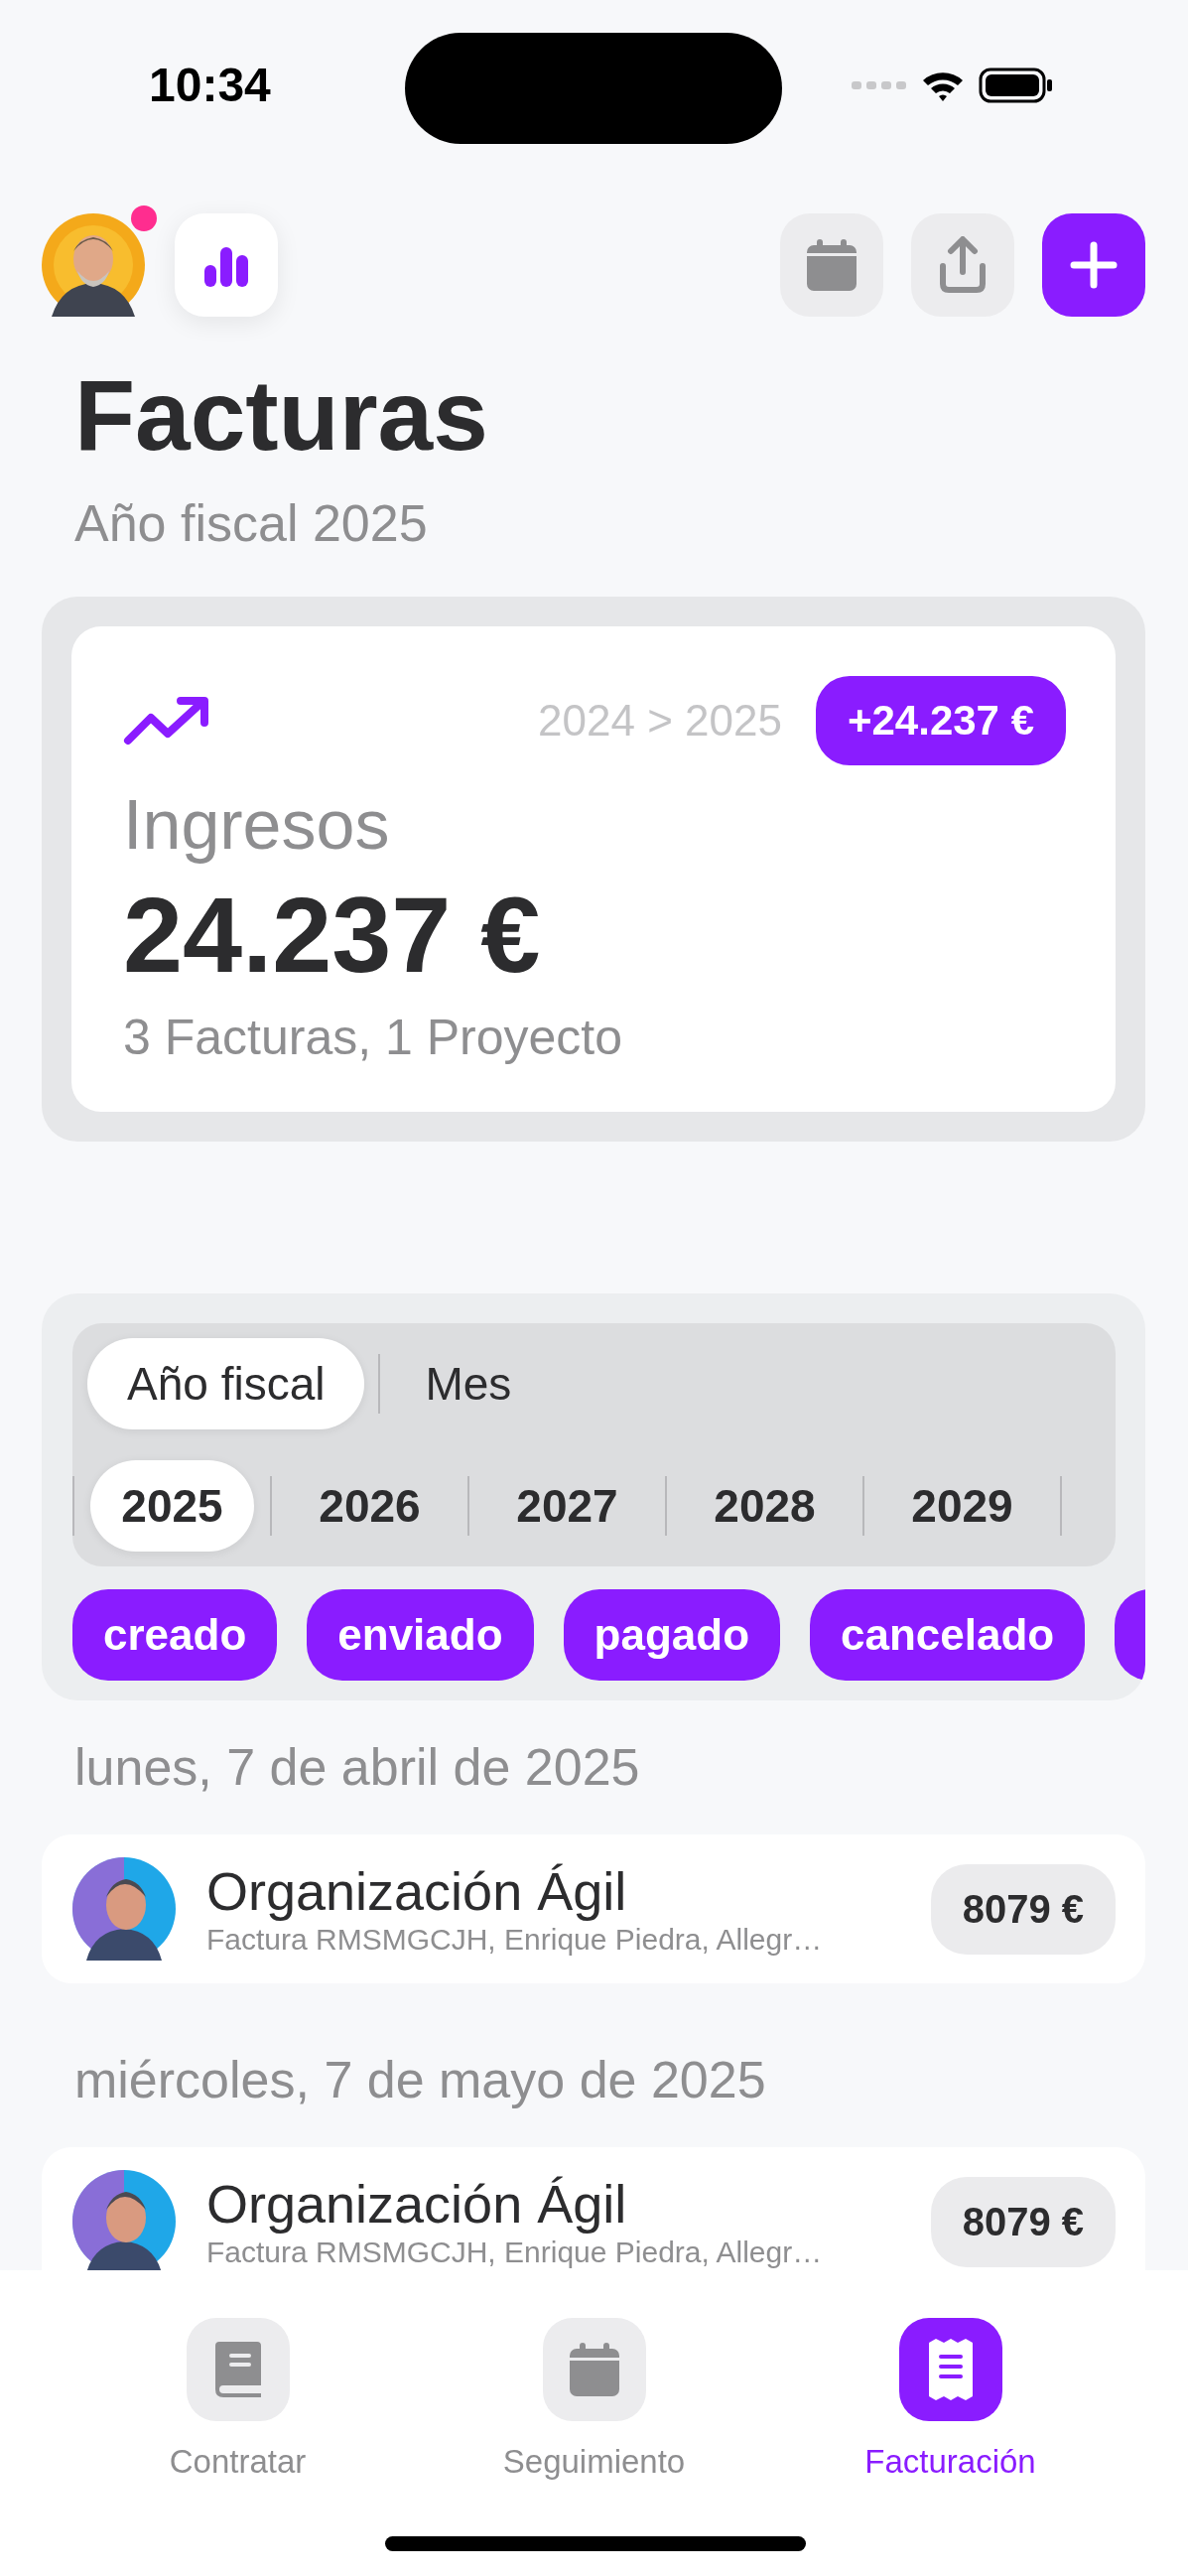  What do you see at coordinates (172, 1506) in the screenshot?
I see `year-tab: 2025` at bounding box center [172, 1506].